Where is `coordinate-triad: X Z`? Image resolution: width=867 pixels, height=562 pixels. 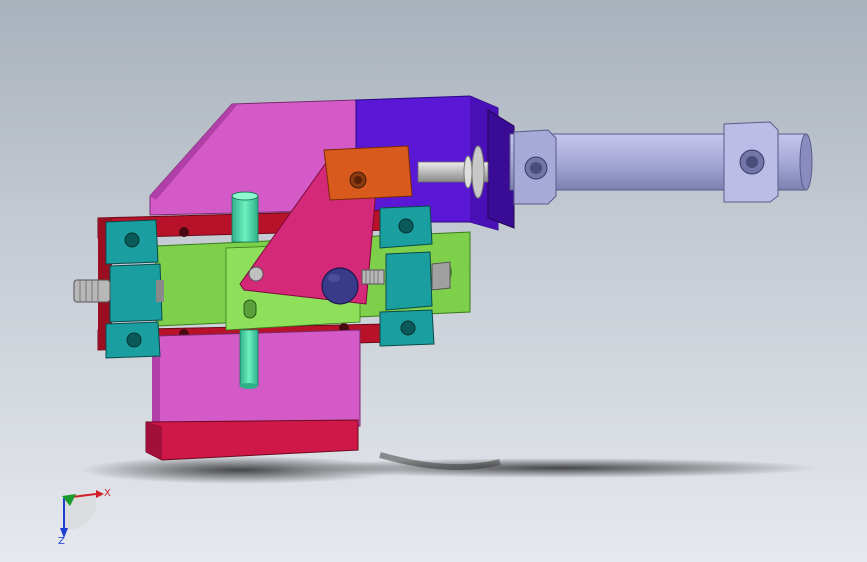 coordinate-triad: X Z is located at coordinates (84, 517).